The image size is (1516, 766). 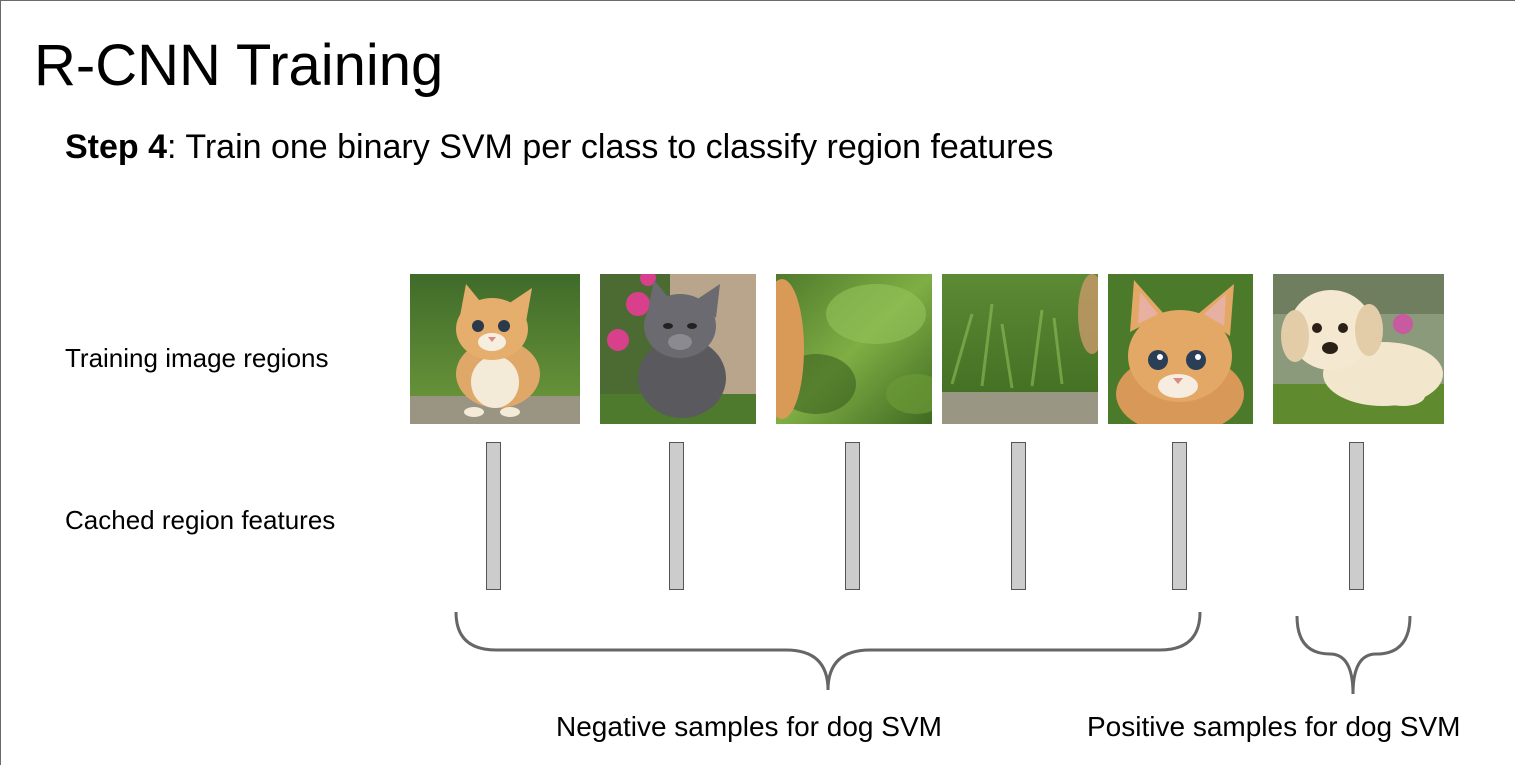 What do you see at coordinates (116, 147) in the screenshot?
I see `step-label: Step 4` at bounding box center [116, 147].